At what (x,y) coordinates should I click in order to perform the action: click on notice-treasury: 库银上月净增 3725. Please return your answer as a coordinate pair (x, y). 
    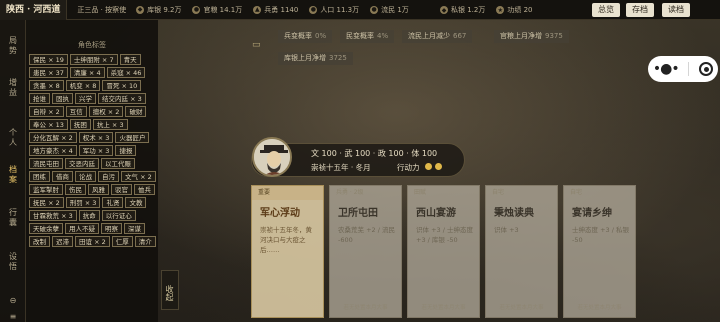
    Looking at the image, I should click on (315, 58).